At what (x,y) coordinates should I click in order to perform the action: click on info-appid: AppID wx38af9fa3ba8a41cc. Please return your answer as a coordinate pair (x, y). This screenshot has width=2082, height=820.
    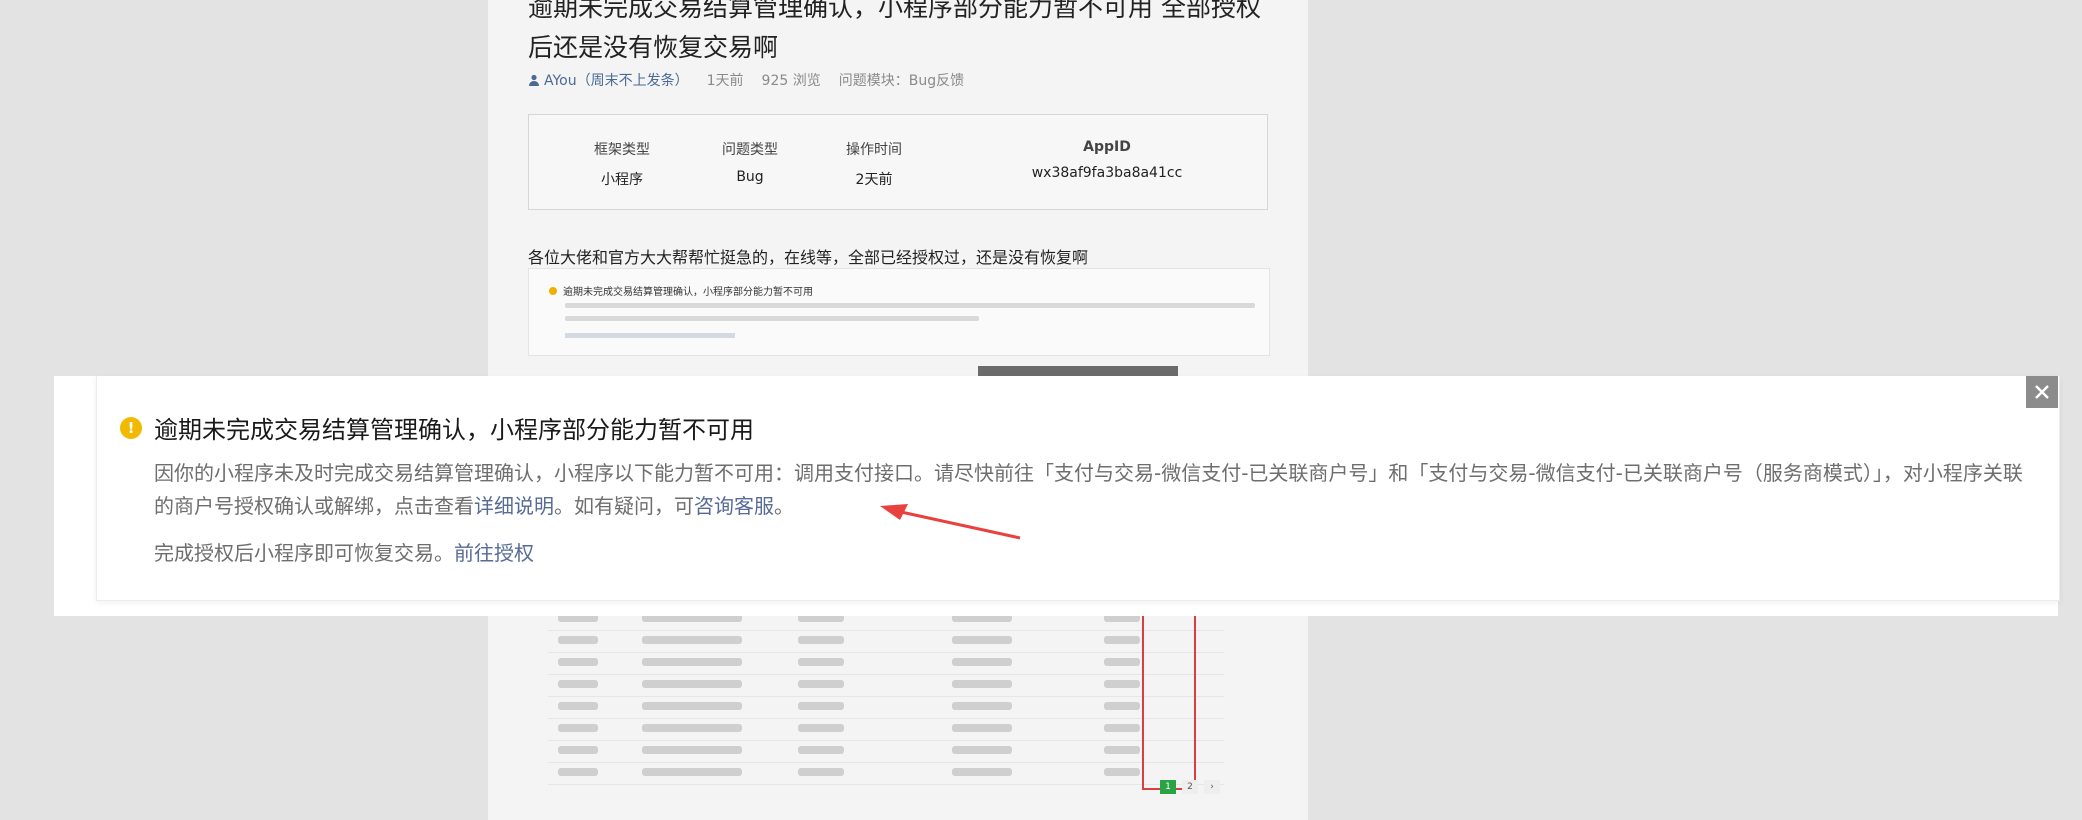
    Looking at the image, I should click on (1107, 160).